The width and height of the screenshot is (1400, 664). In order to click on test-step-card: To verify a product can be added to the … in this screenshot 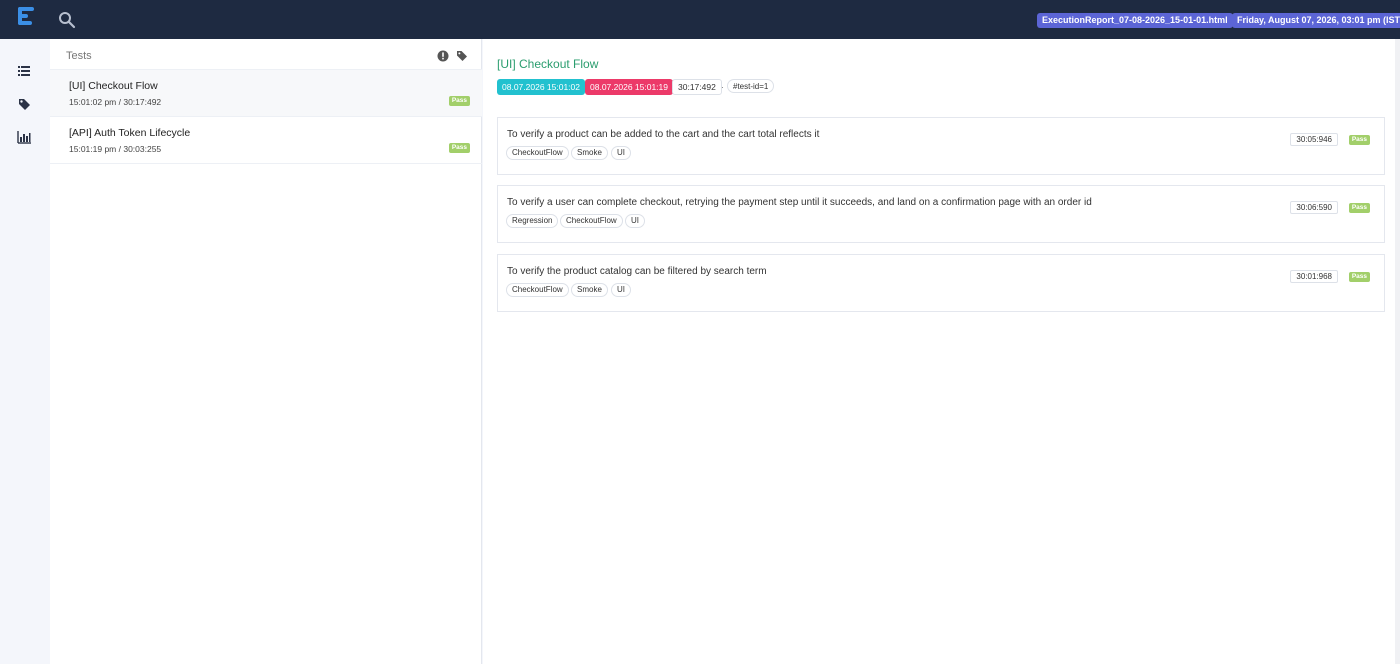, I will do `click(941, 146)`.